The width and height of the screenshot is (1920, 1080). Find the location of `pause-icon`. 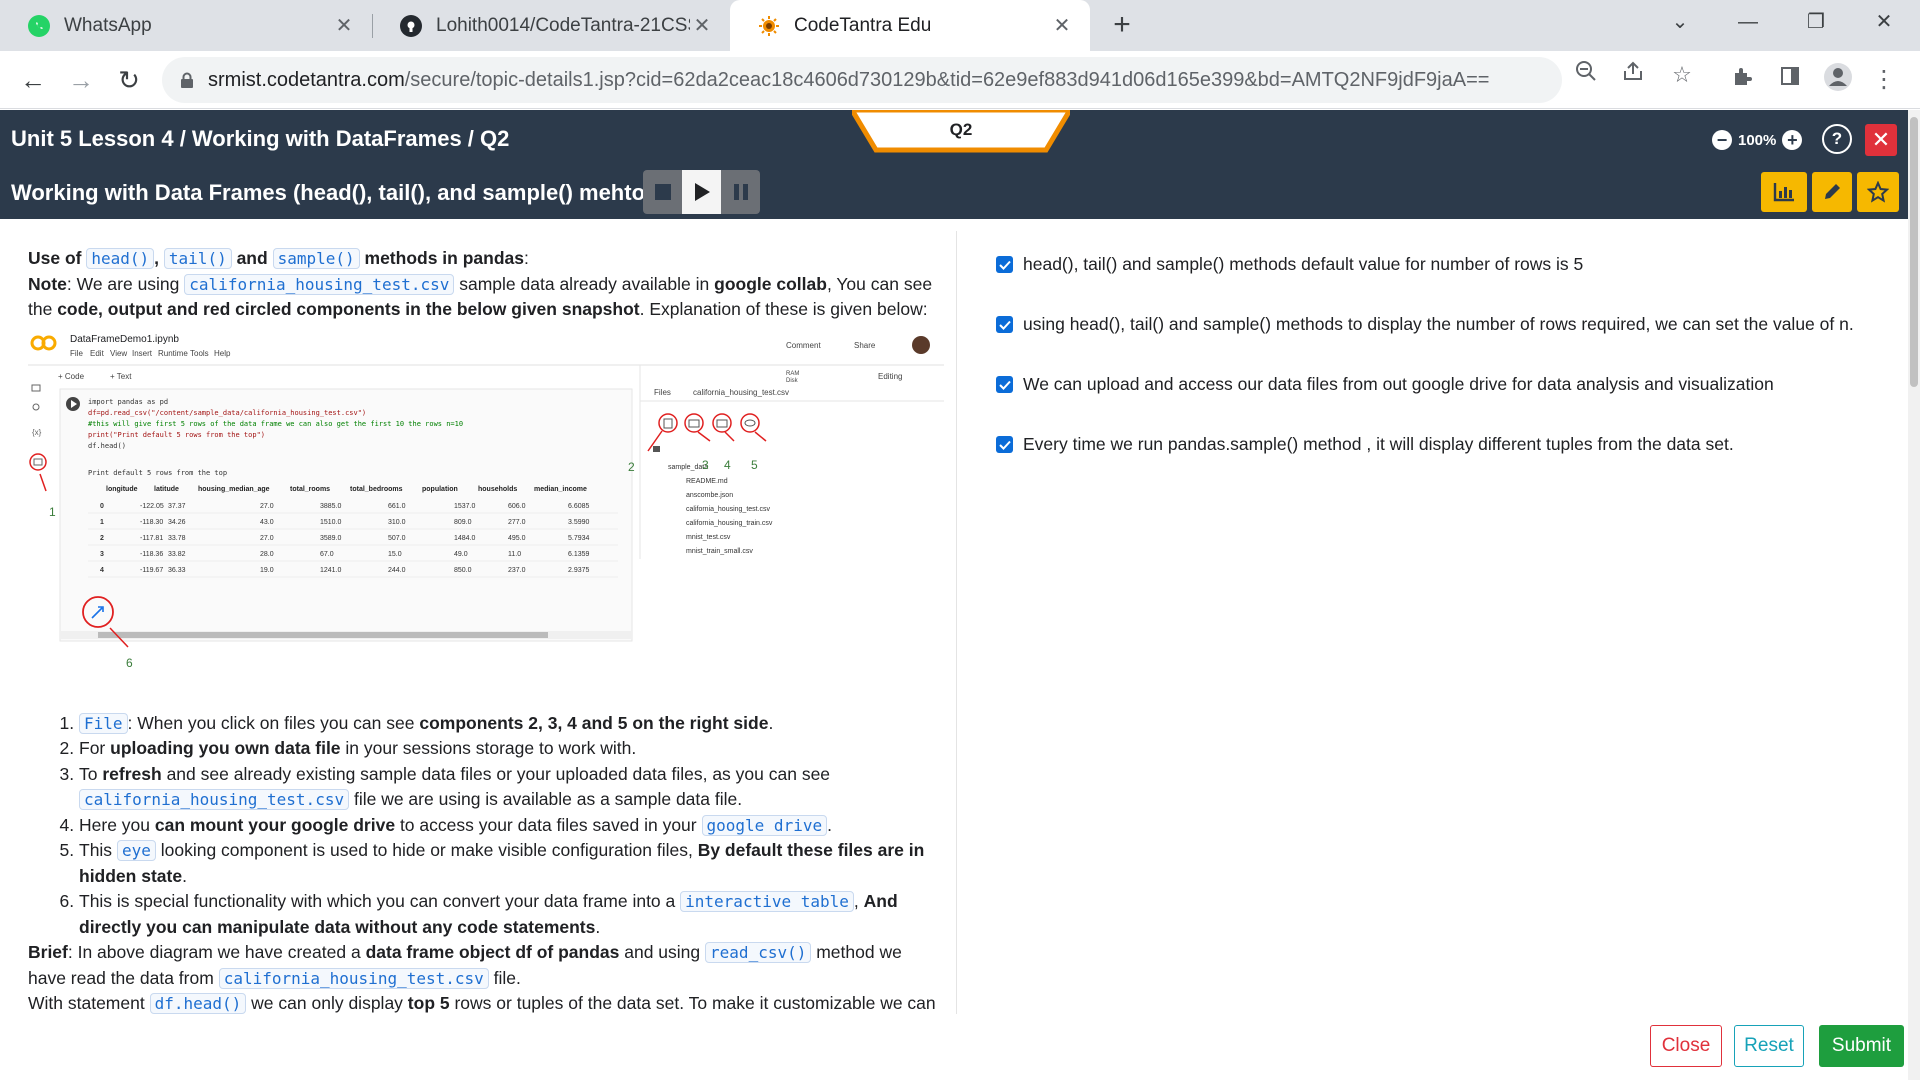

pause-icon is located at coordinates (740, 192).